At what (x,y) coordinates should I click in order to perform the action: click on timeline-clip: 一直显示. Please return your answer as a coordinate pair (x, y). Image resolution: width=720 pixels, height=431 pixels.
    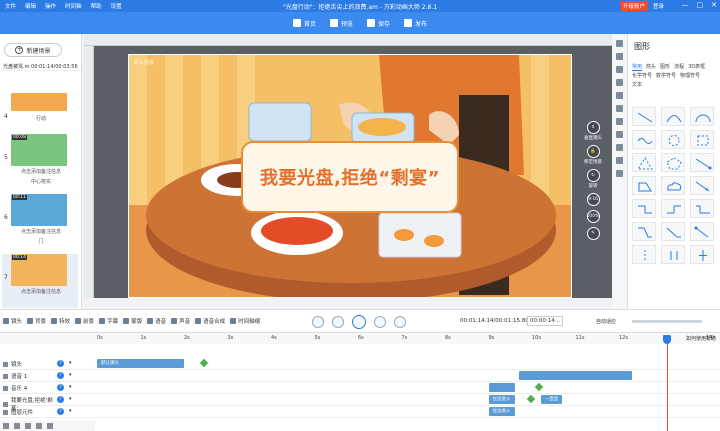
    Looking at the image, I should click on (551, 403).